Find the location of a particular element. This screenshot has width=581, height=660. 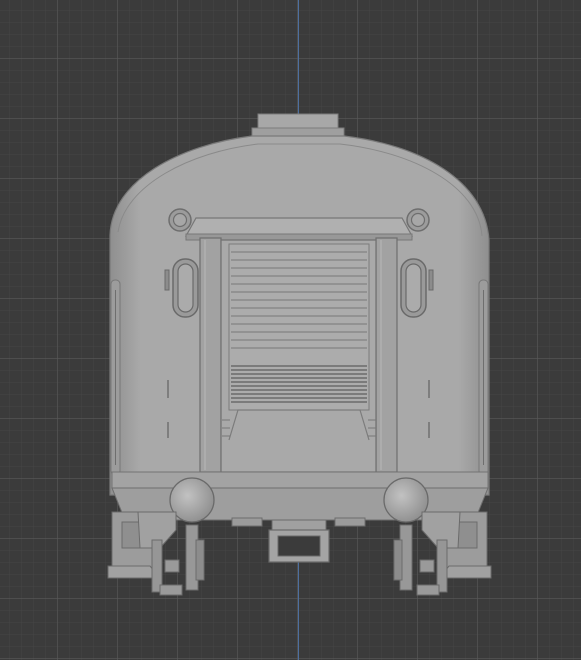

right-buffer is located at coordinates (406, 500).